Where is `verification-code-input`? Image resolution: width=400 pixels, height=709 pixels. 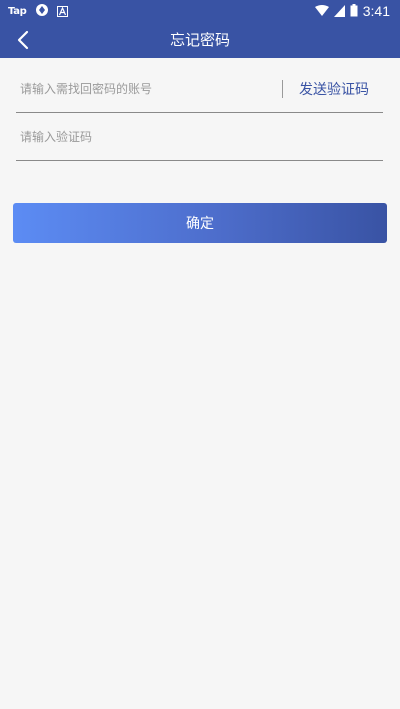 verification-code-input is located at coordinates (199, 136).